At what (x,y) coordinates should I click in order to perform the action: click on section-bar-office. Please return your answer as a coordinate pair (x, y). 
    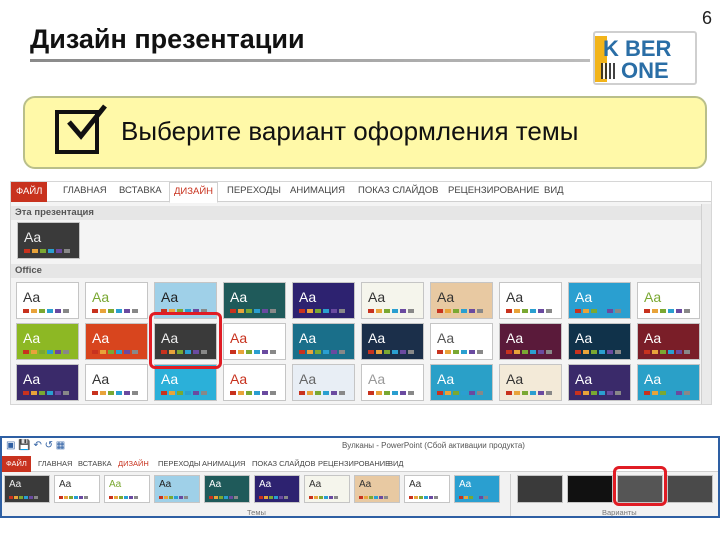
    Looking at the image, I should click on (361, 271).